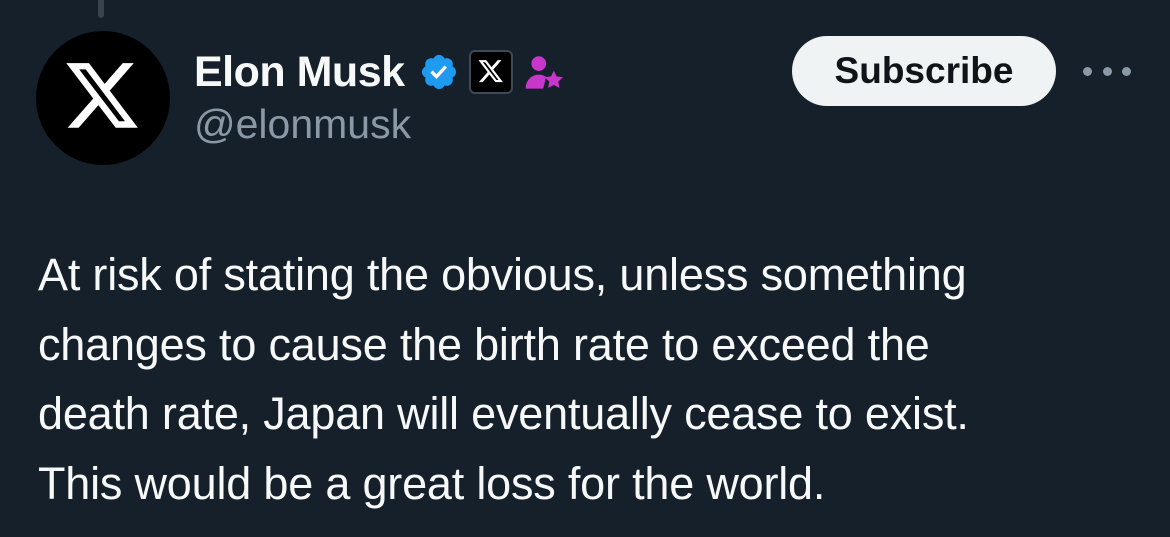 The height and width of the screenshot is (537, 1170). Describe the element at coordinates (924, 71) in the screenshot. I see `subscribe-button: Subscribe` at that location.